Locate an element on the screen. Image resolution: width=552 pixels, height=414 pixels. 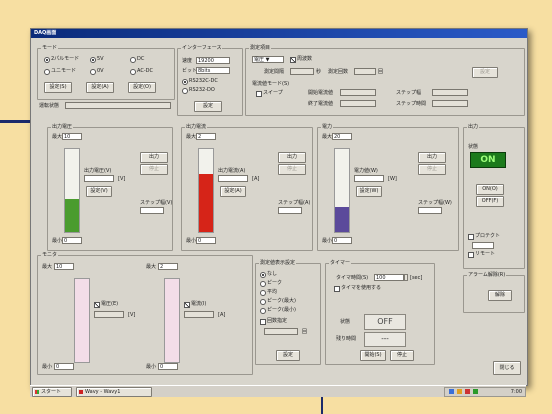
mon-v-max-label: 最大 is located at coordinates (47, 267).